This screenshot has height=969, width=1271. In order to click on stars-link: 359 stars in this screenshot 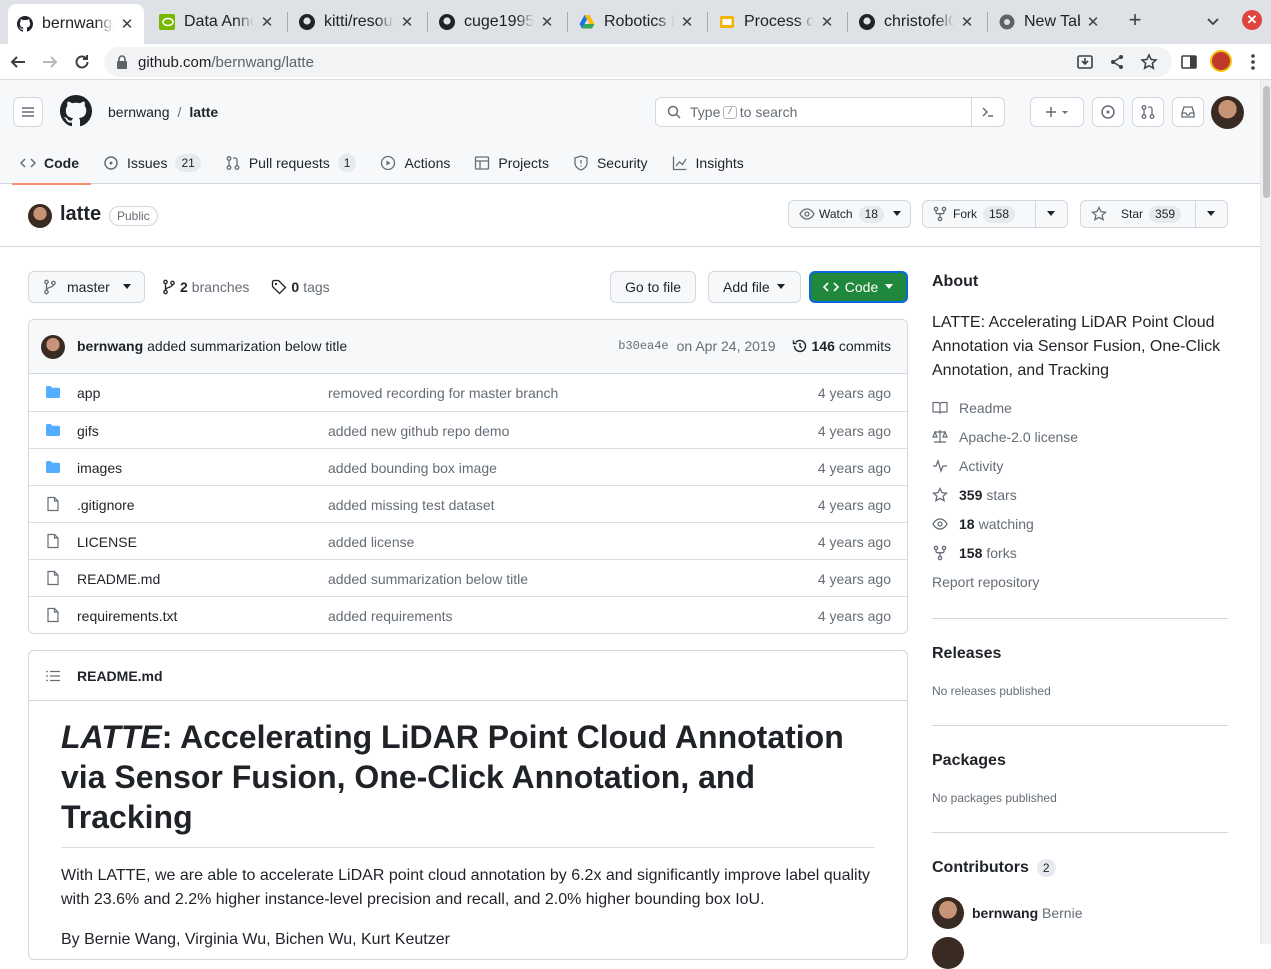, I will do `click(974, 495)`.